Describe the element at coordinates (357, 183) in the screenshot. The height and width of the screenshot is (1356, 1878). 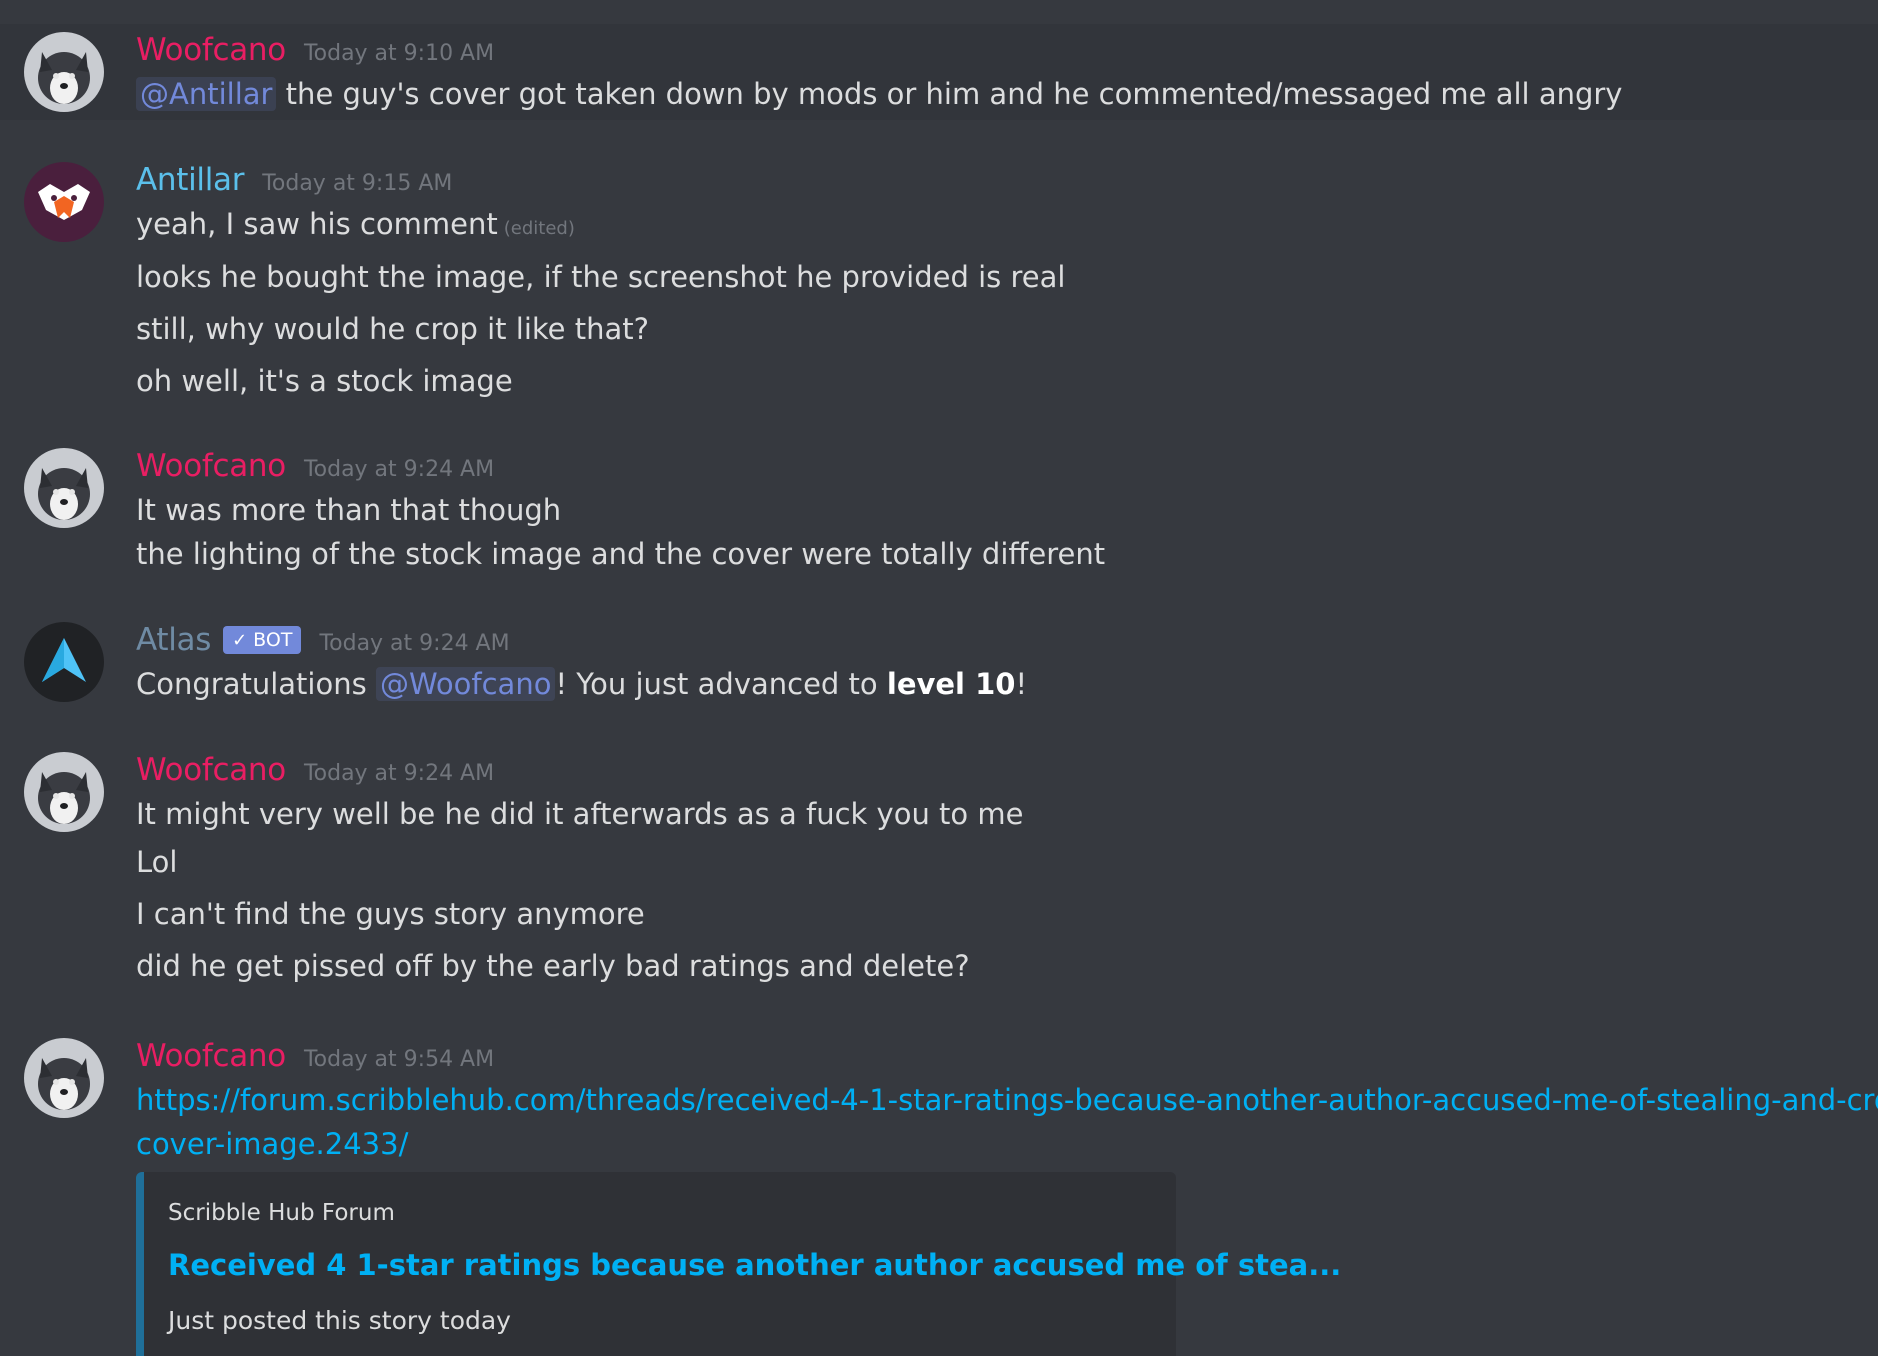
I see `message-timestamp: Today at 9:15 AM` at that location.